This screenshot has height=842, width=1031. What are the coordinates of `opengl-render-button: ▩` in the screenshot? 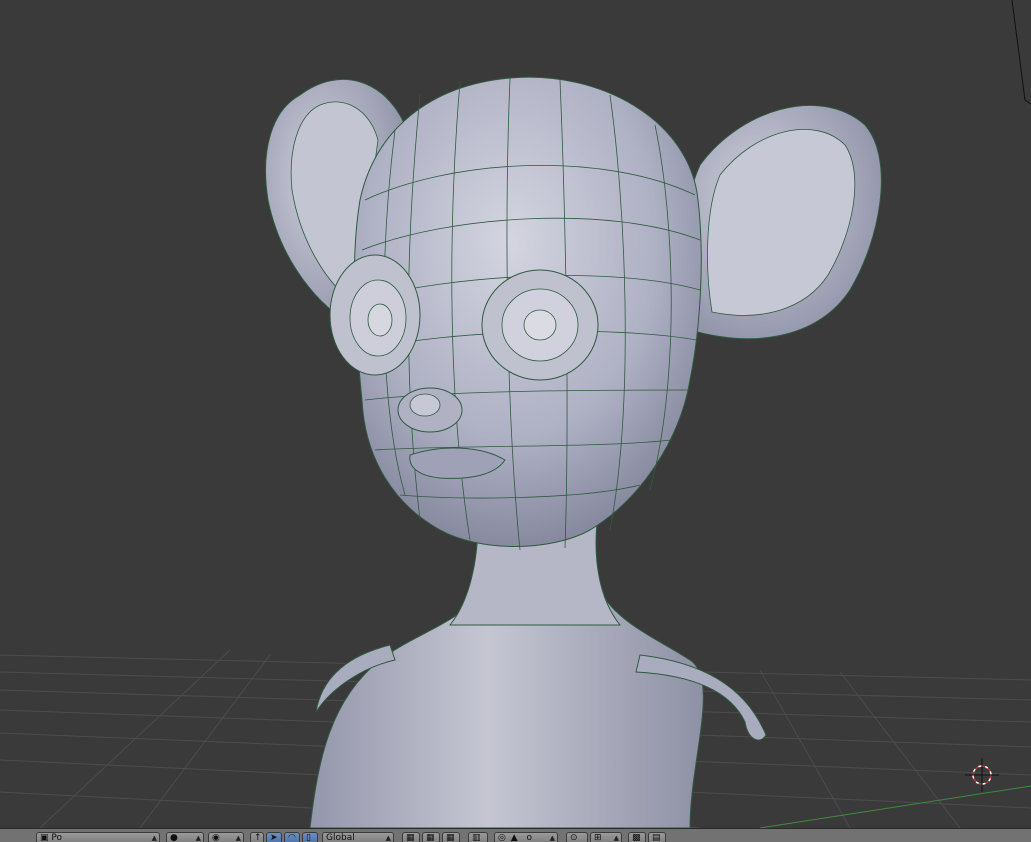 It's located at (637, 837).